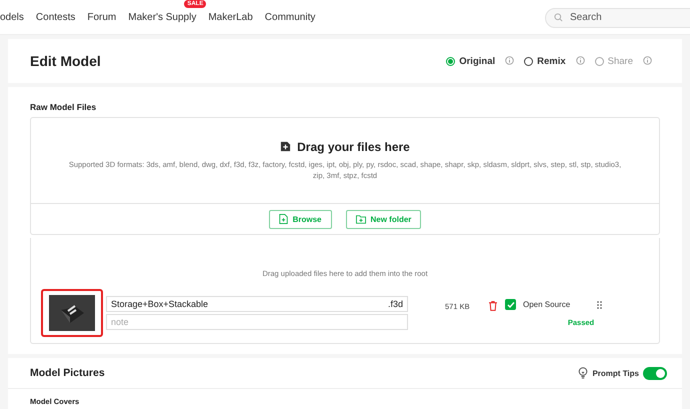 Image resolution: width=690 pixels, height=409 pixels. What do you see at coordinates (545, 61) in the screenshot?
I see `radio-option: Remix` at bounding box center [545, 61].